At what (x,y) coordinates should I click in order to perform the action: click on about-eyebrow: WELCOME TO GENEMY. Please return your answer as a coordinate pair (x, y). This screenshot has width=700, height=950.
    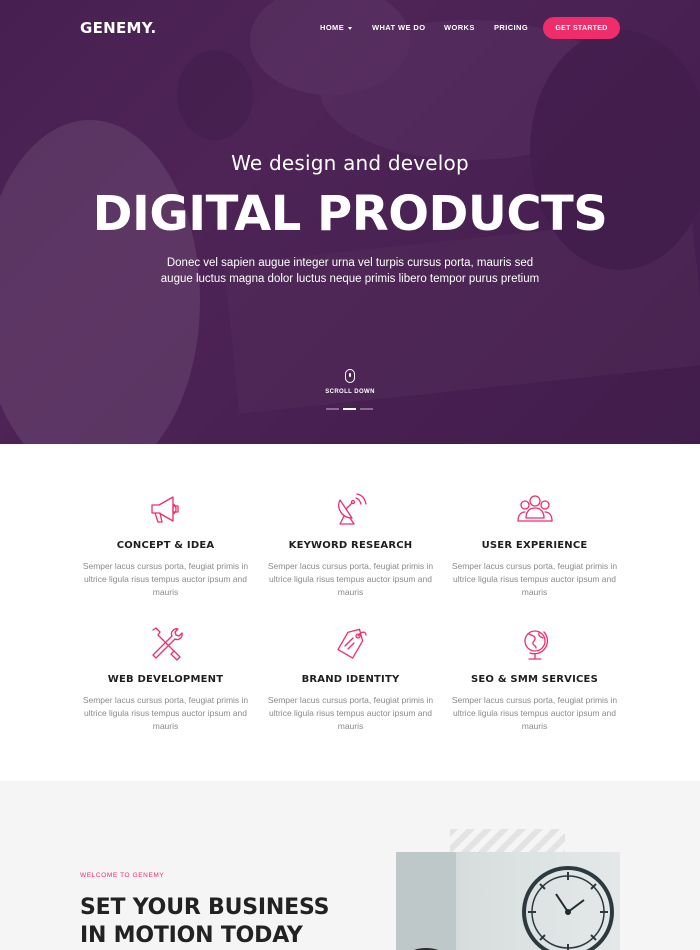
    Looking at the image, I should click on (122, 875).